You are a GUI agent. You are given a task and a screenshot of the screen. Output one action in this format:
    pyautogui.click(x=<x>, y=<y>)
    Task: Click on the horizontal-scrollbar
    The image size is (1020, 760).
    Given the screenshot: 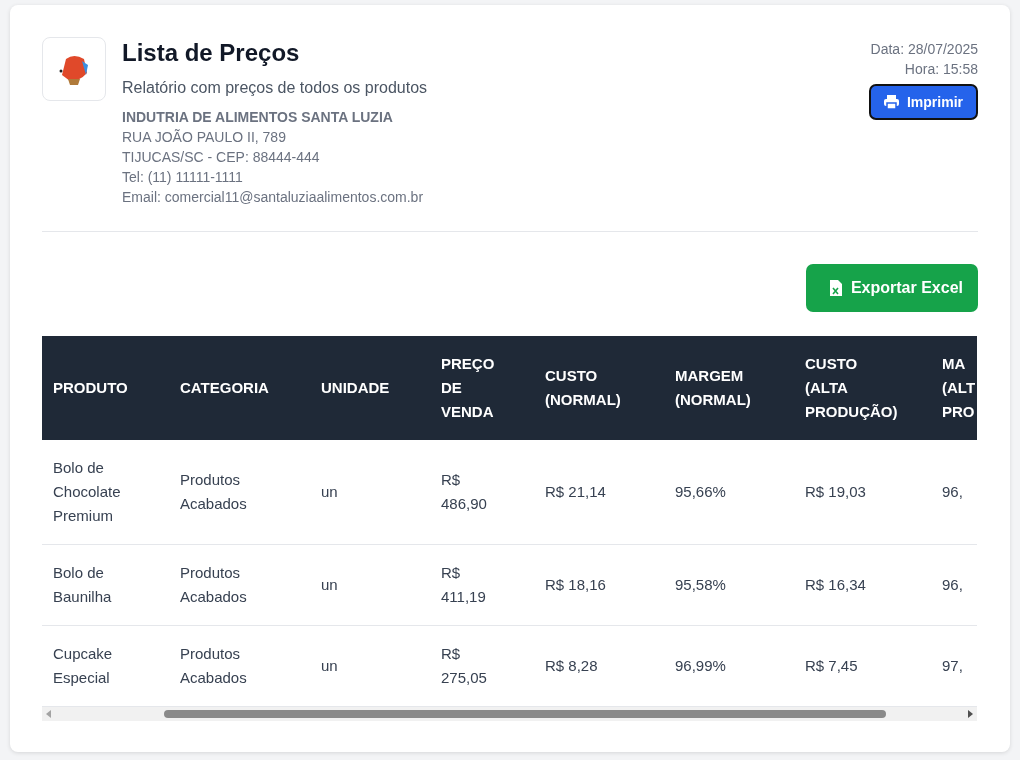 What is the action you would take?
    pyautogui.click(x=509, y=714)
    